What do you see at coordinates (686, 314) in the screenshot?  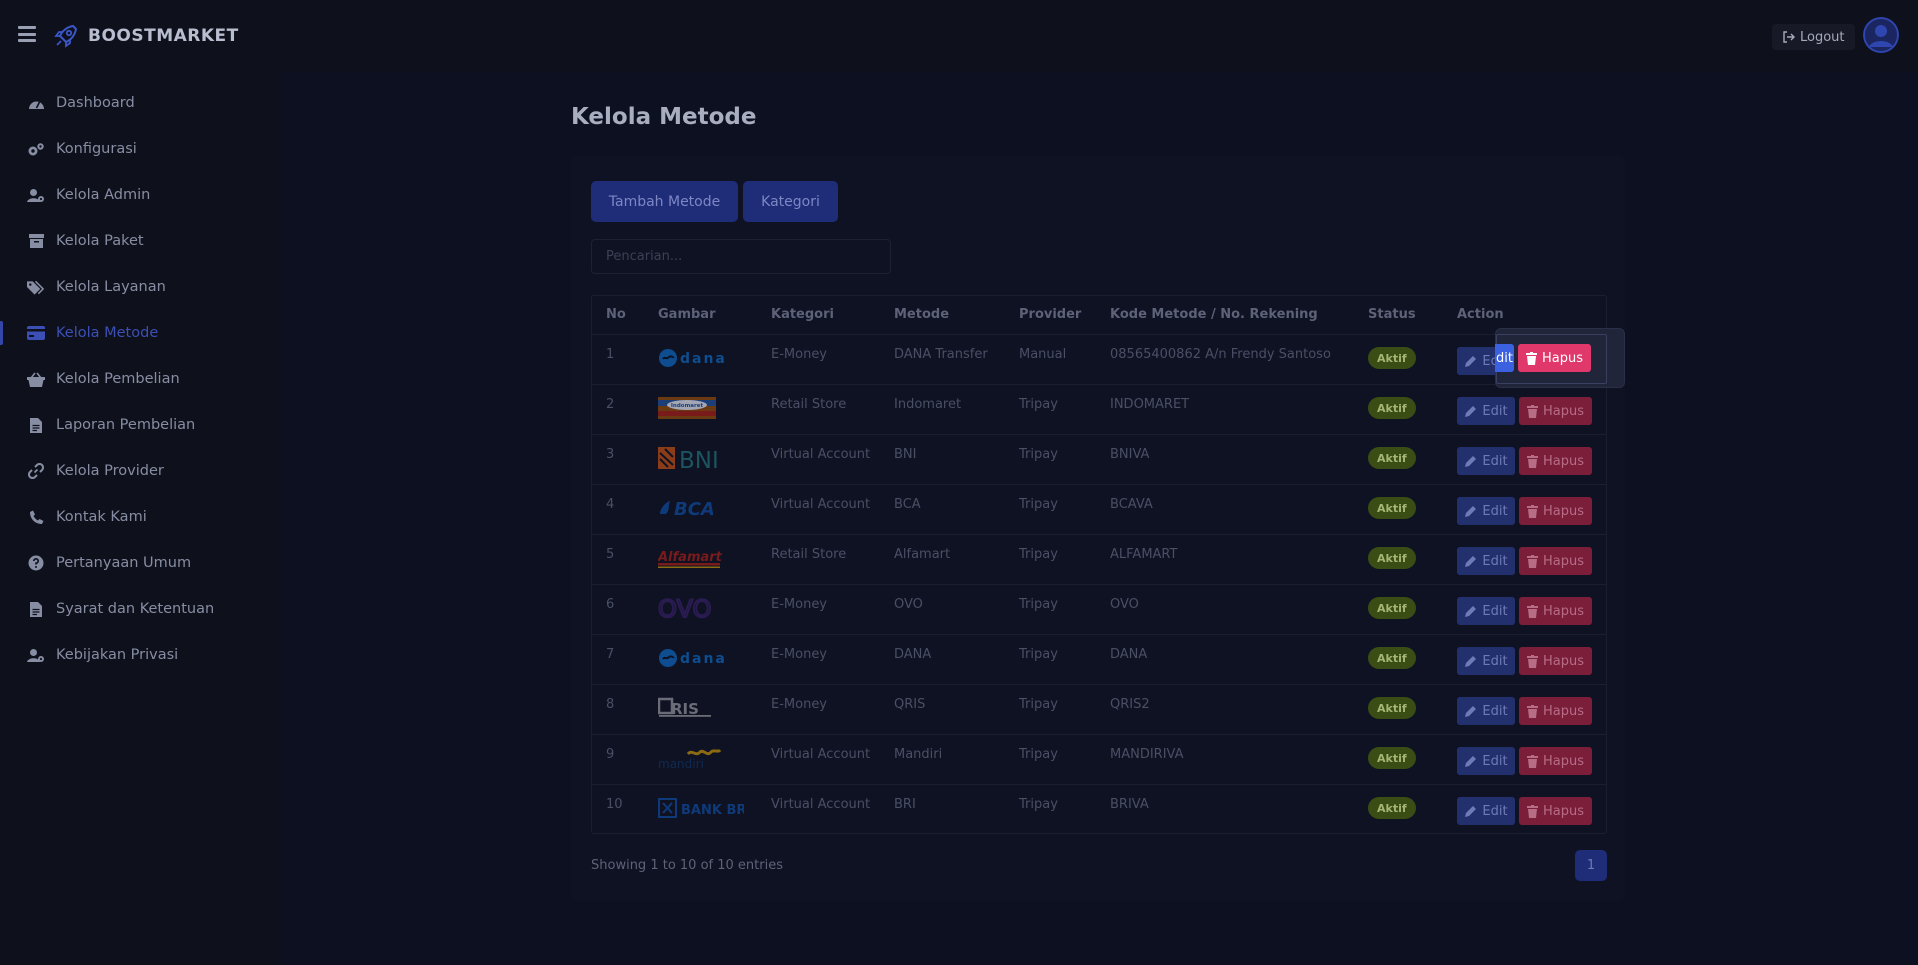 I see `column-header-gambar: Gambar` at bounding box center [686, 314].